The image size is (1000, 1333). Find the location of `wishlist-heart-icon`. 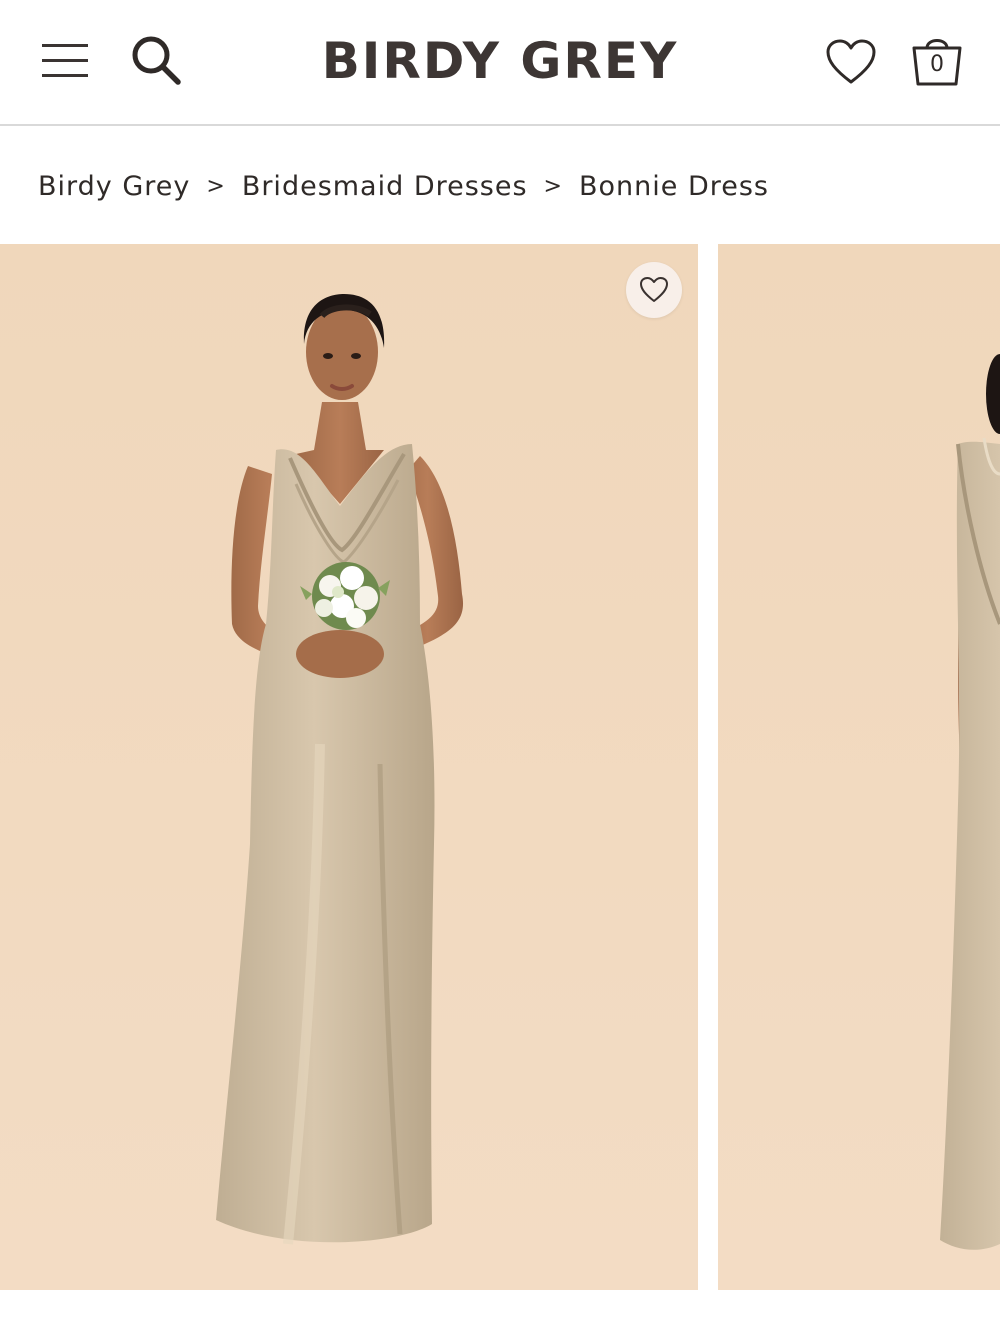

wishlist-heart-icon is located at coordinates (851, 62).